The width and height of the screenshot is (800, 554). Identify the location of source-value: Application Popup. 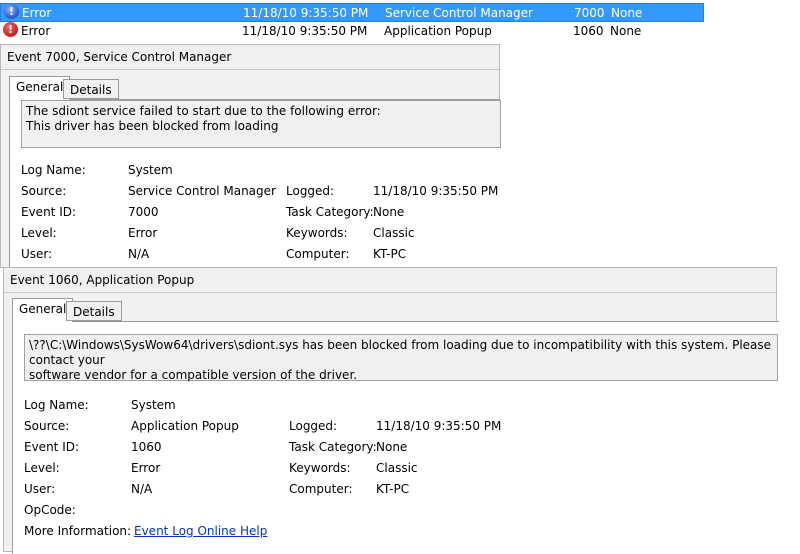
(185, 426).